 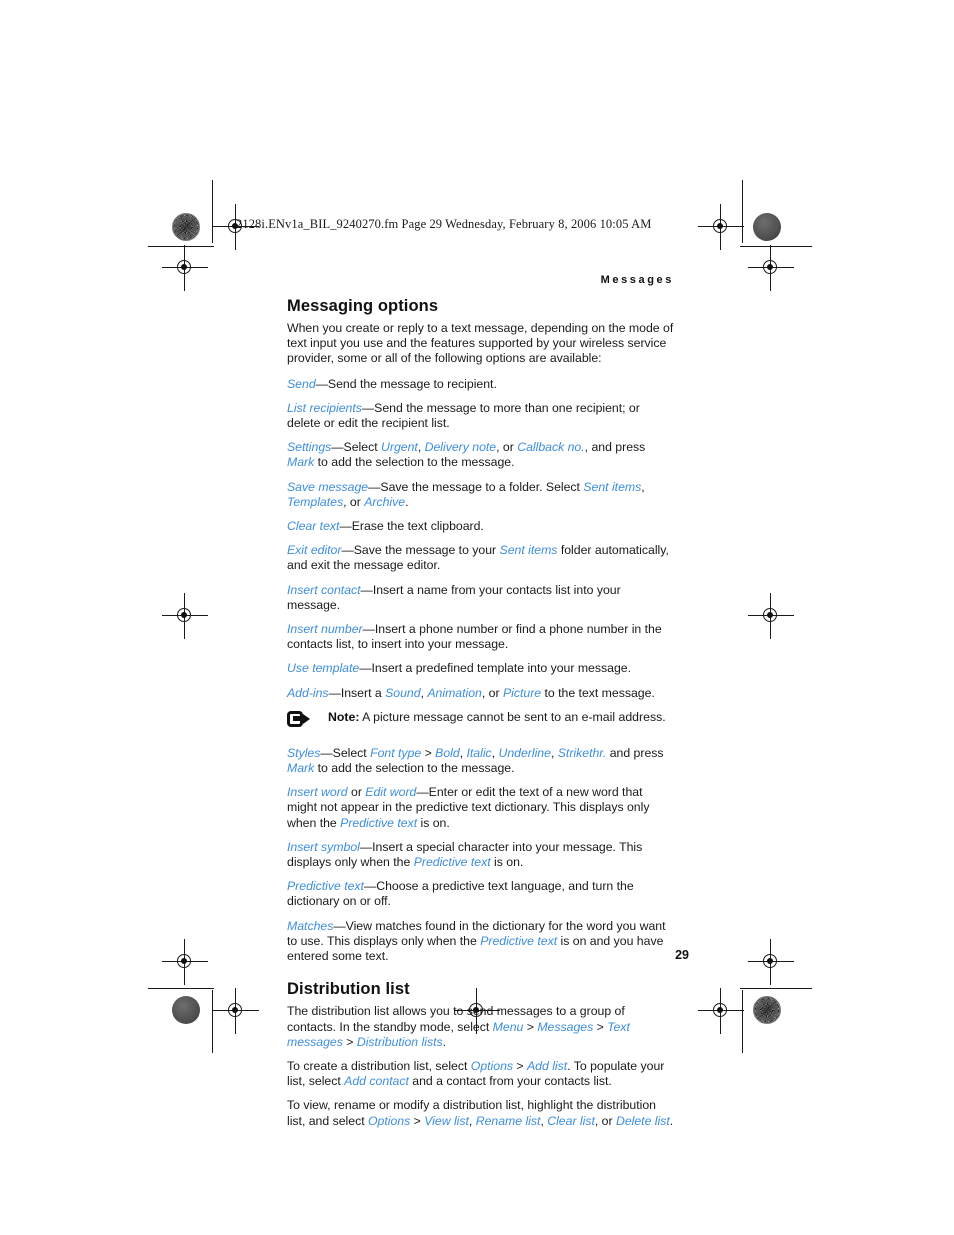 I want to click on exit-editor-t1: —Save the message to your, so click(x=420, y=550).